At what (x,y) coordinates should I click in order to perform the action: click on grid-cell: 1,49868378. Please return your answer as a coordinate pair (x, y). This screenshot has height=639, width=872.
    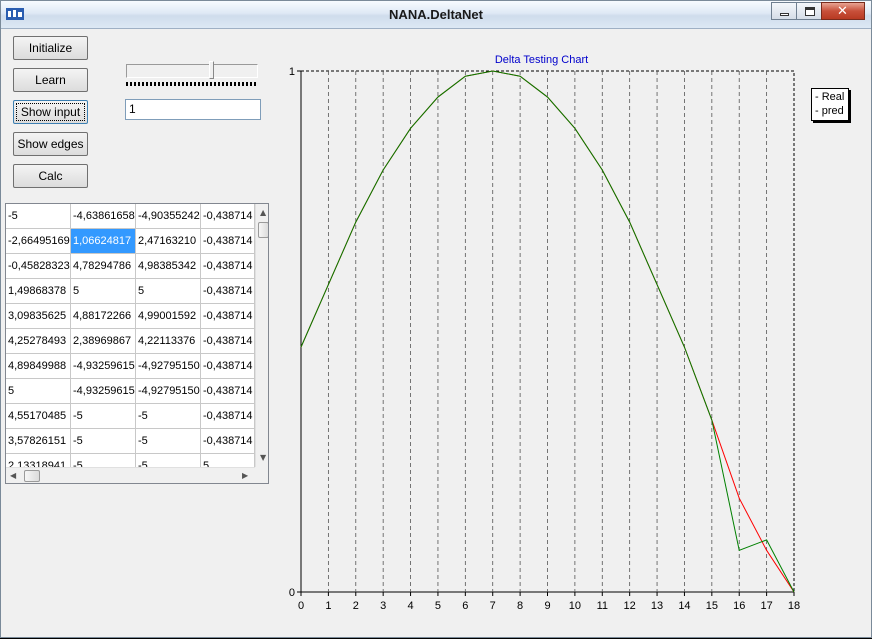
    Looking at the image, I should click on (38, 291).